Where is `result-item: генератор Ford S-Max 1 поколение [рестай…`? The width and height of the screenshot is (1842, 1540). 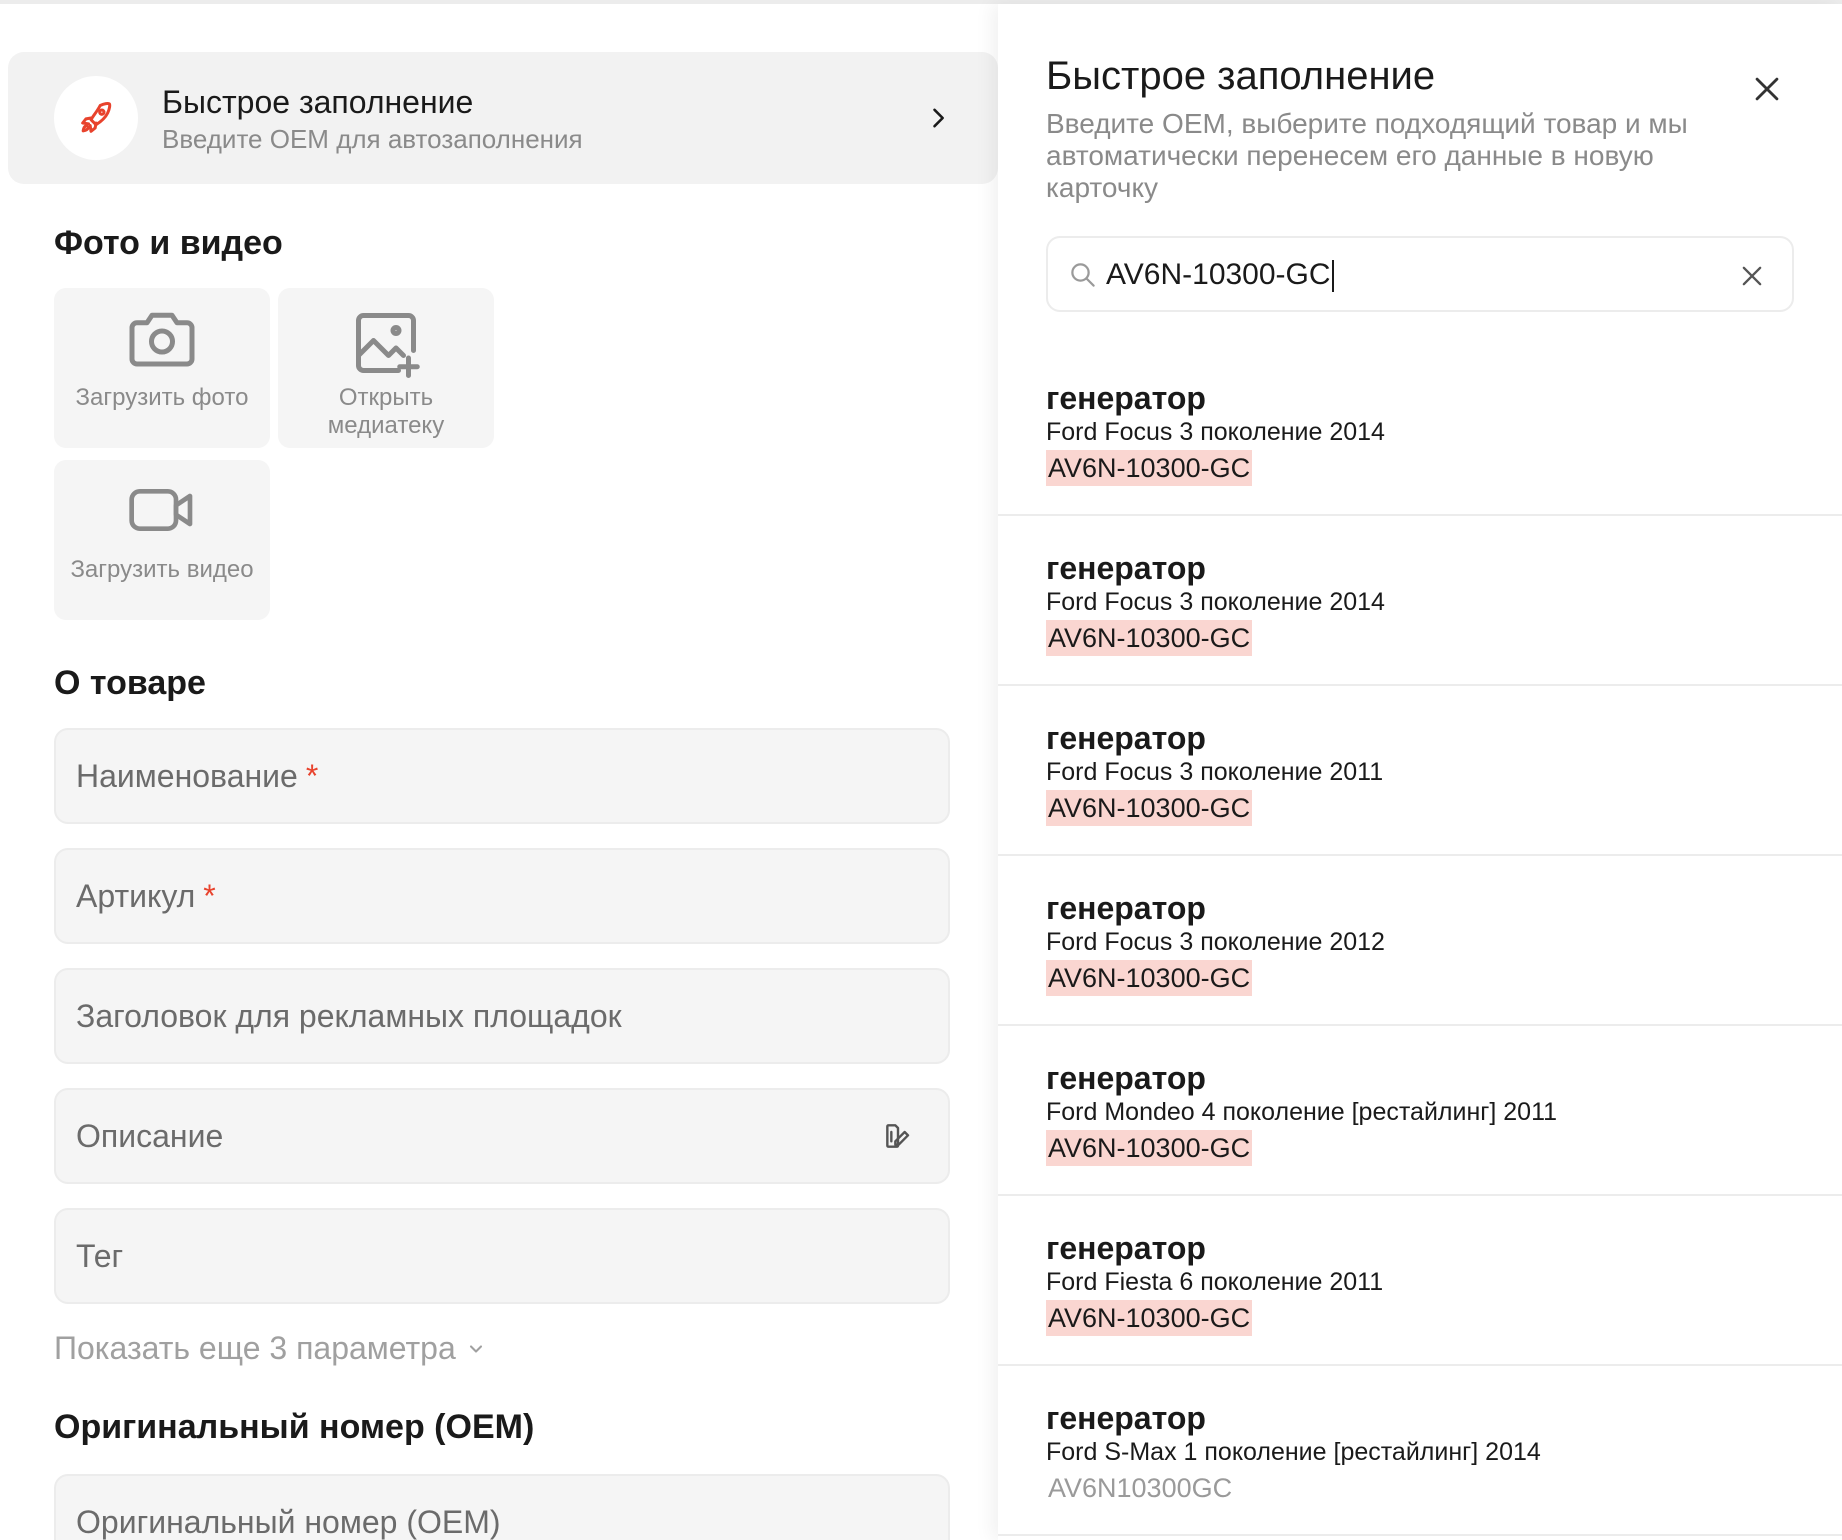
result-item: генератор Ford S-Max 1 поколение [рестай… is located at coordinates (1420, 1451).